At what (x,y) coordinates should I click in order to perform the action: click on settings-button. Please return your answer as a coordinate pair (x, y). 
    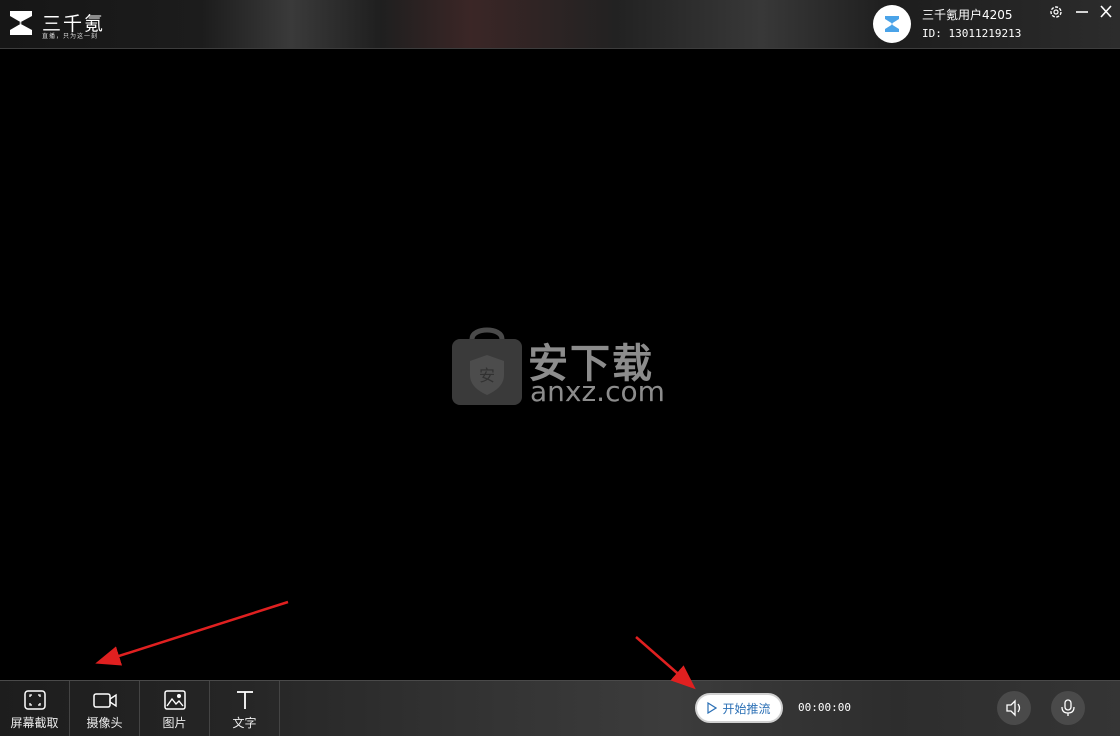
    Looking at the image, I should click on (1056, 12).